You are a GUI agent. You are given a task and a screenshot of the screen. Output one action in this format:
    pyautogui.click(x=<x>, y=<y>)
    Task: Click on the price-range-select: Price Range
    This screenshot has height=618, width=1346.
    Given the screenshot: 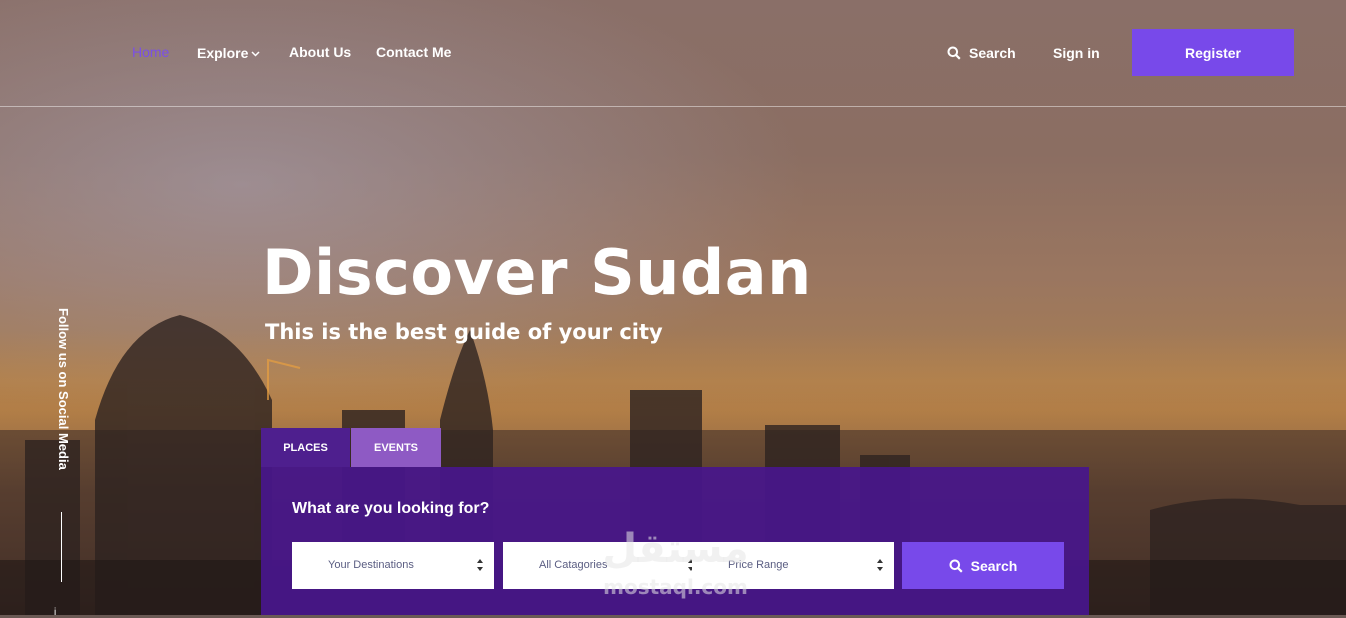 What is the action you would take?
    pyautogui.click(x=793, y=565)
    